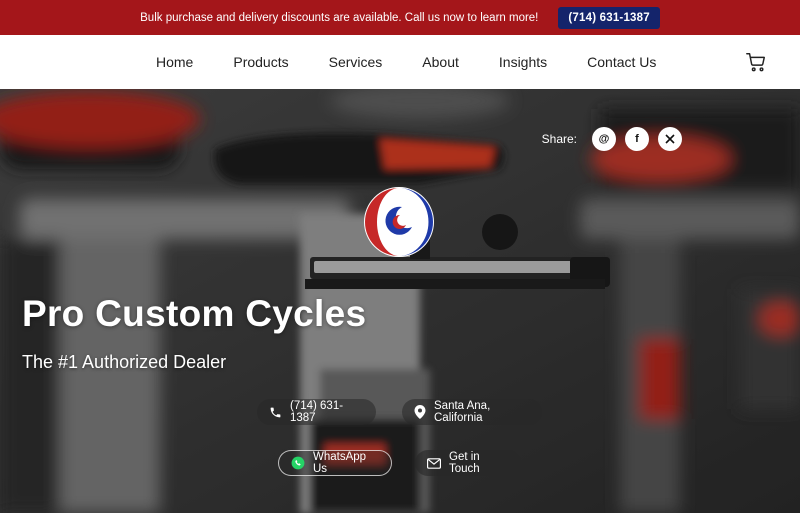  What do you see at coordinates (559, 139) in the screenshot?
I see `share-label: Share:` at bounding box center [559, 139].